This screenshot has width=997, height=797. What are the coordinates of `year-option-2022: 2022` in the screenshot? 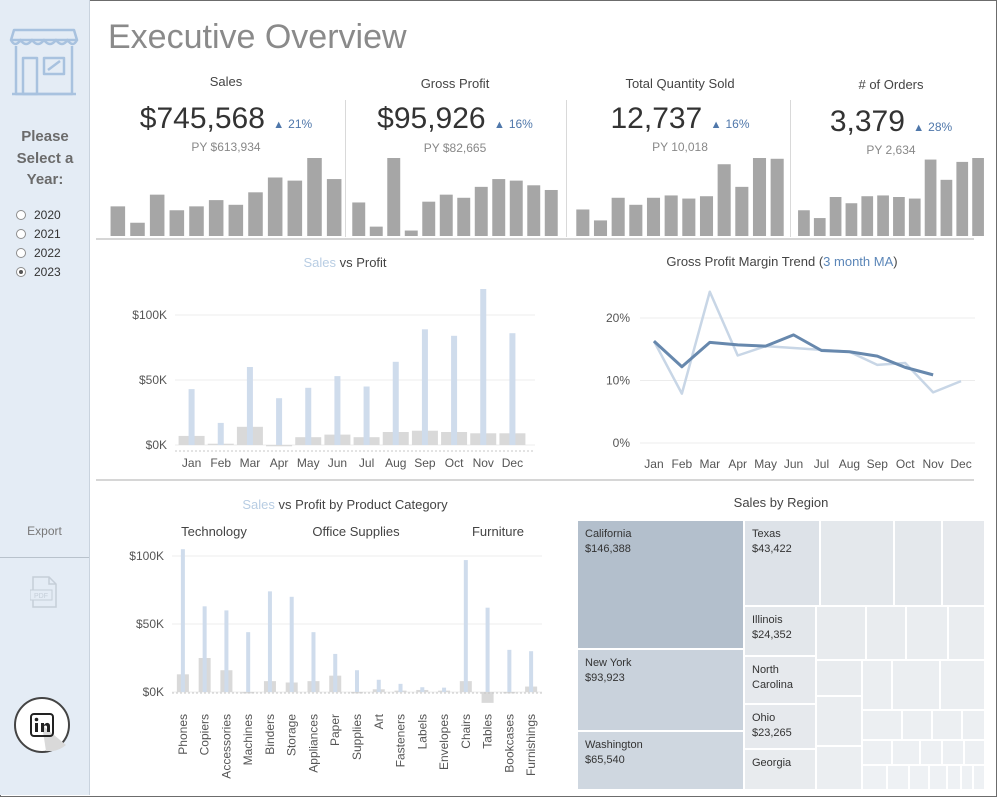 It's located at (38, 252).